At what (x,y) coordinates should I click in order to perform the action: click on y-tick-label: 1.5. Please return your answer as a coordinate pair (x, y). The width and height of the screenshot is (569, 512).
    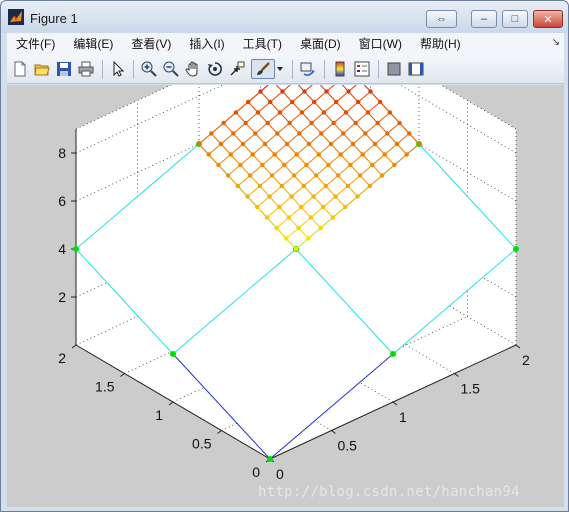
    Looking at the image, I should click on (105, 387).